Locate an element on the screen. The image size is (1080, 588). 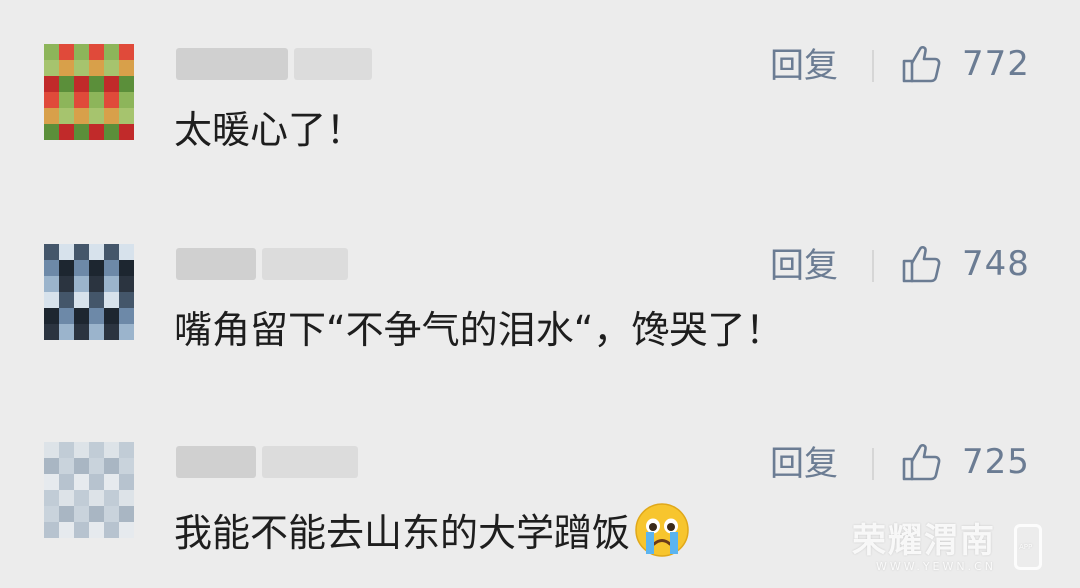
phone-icon: APP is located at coordinates (1028, 547).